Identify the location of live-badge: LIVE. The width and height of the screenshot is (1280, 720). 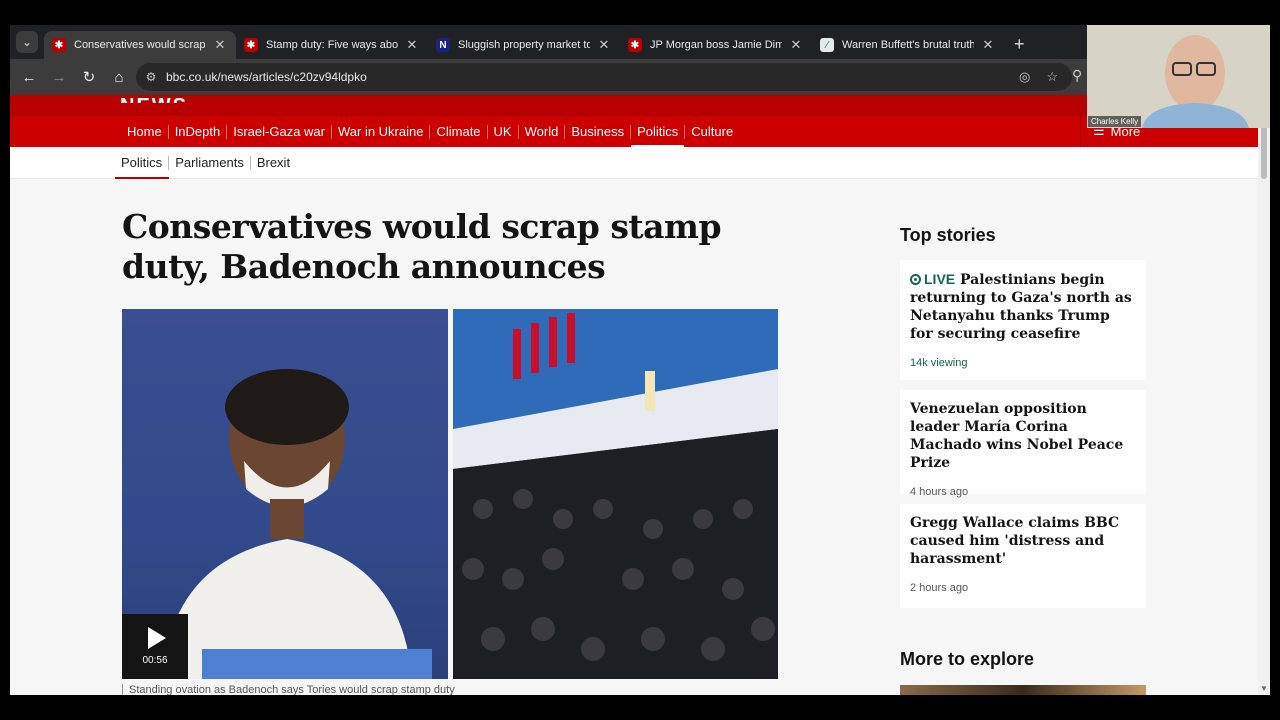
(932, 279).